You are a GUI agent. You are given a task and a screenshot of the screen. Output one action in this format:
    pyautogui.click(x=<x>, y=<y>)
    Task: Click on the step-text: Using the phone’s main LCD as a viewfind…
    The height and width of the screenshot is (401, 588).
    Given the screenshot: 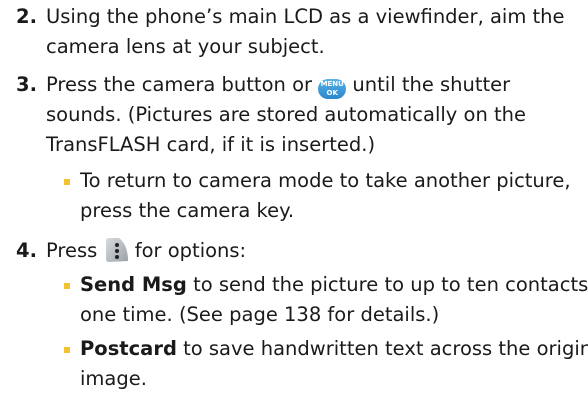 What is the action you would take?
    pyautogui.click(x=305, y=32)
    